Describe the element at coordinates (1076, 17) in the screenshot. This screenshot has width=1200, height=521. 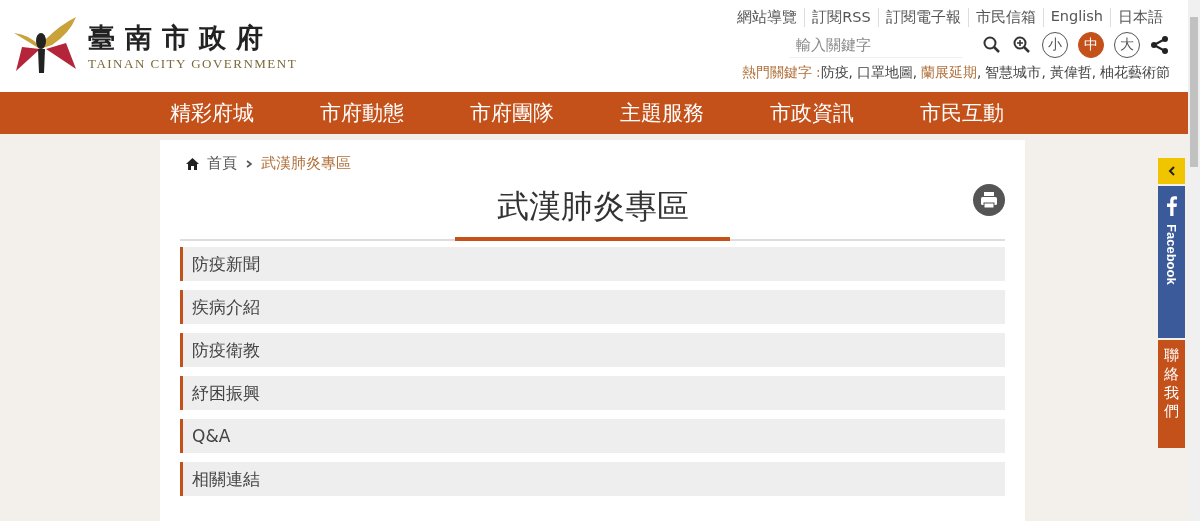
I see `top-link: English` at that location.